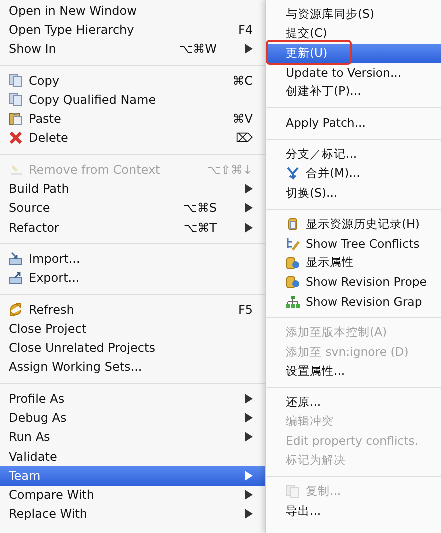 The height and width of the screenshot is (533, 441). Describe the element at coordinates (353, 14) in the screenshot. I see `menu-item: 与资源库同步(S)` at that location.